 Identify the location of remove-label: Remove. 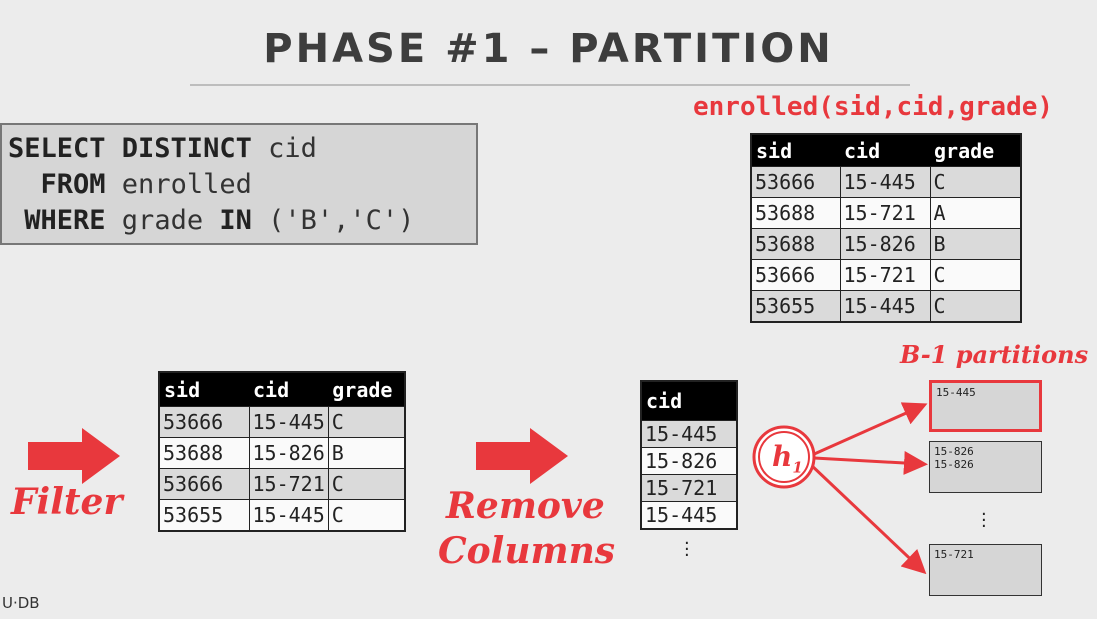
(525, 506).